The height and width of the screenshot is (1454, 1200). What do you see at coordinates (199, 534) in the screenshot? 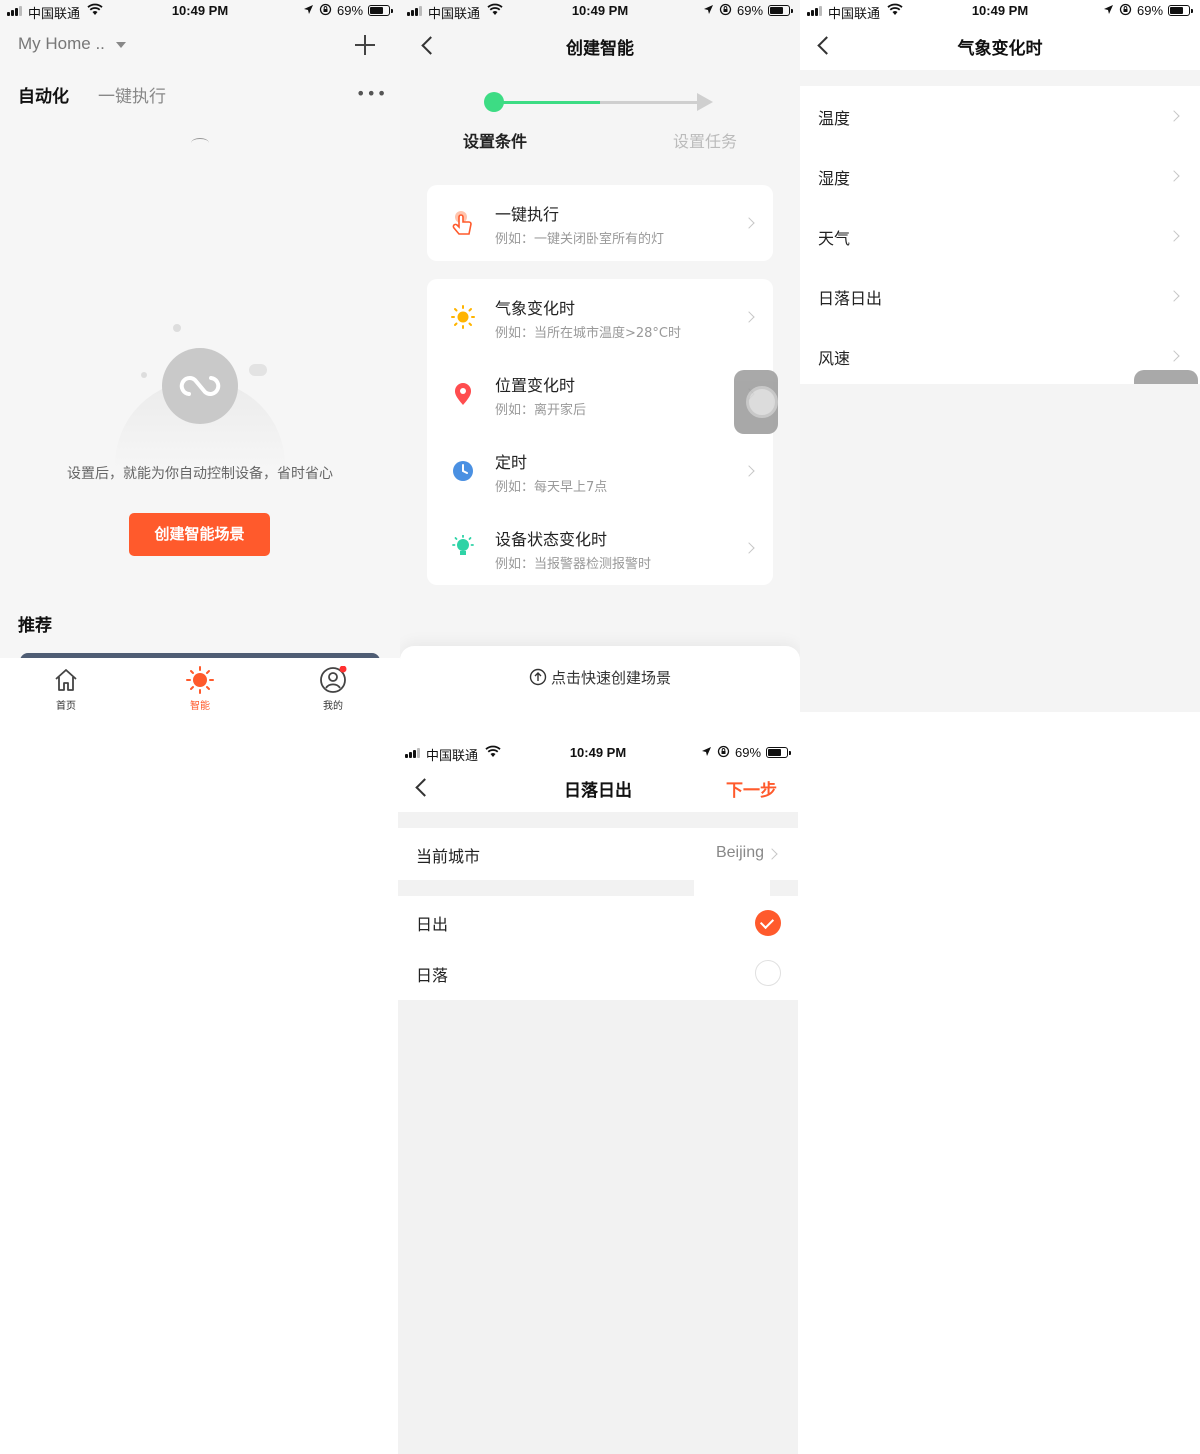
I see `create-scene-button: 创建智能场景` at bounding box center [199, 534].